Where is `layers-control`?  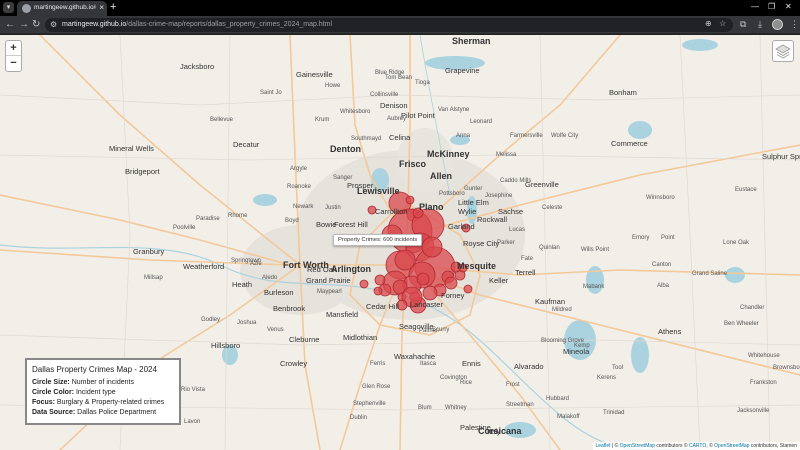
layers-control is located at coordinates (783, 51).